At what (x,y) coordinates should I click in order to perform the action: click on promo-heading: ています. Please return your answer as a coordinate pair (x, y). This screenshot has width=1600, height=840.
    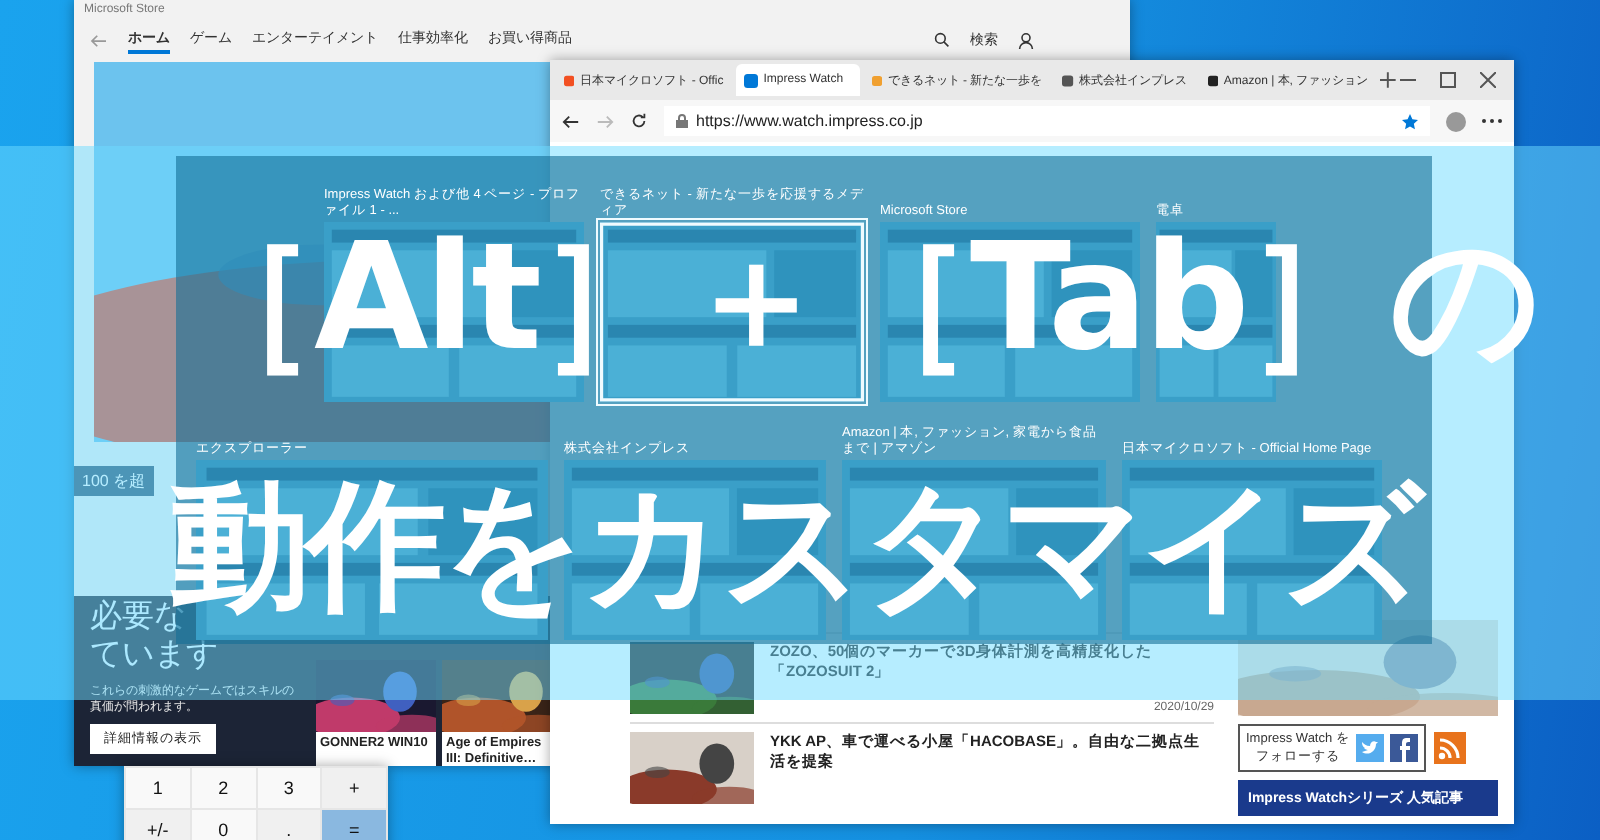
    Looking at the image, I should click on (155, 657).